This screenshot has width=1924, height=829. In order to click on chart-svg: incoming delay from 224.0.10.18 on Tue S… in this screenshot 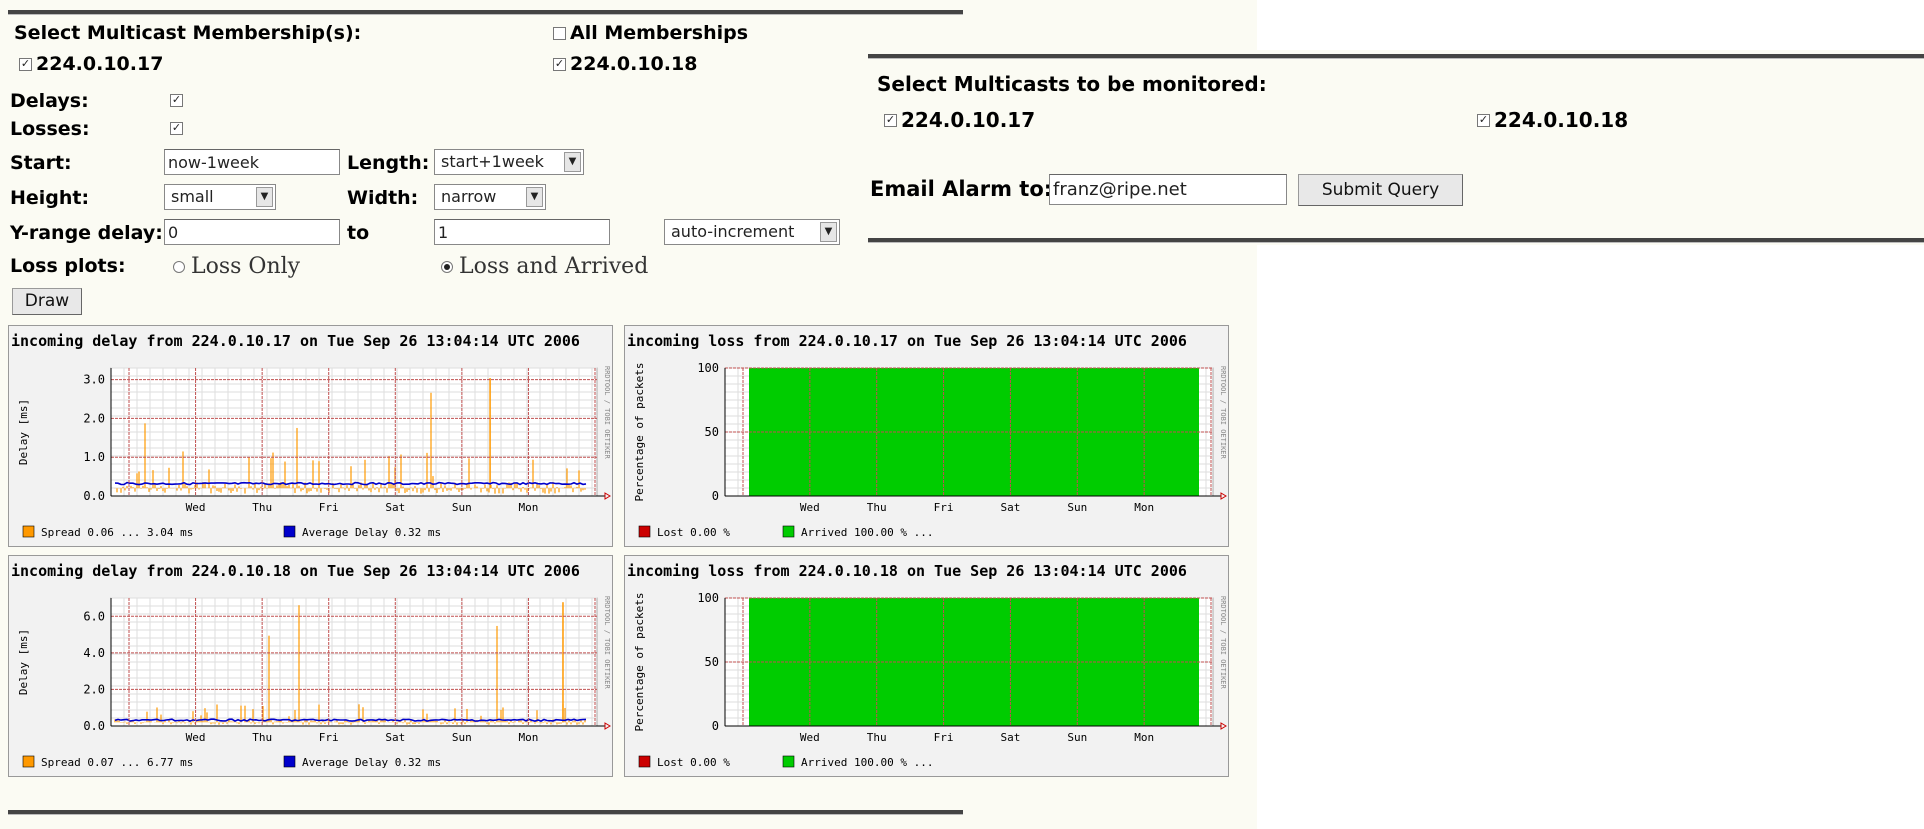, I will do `click(311, 665)`.